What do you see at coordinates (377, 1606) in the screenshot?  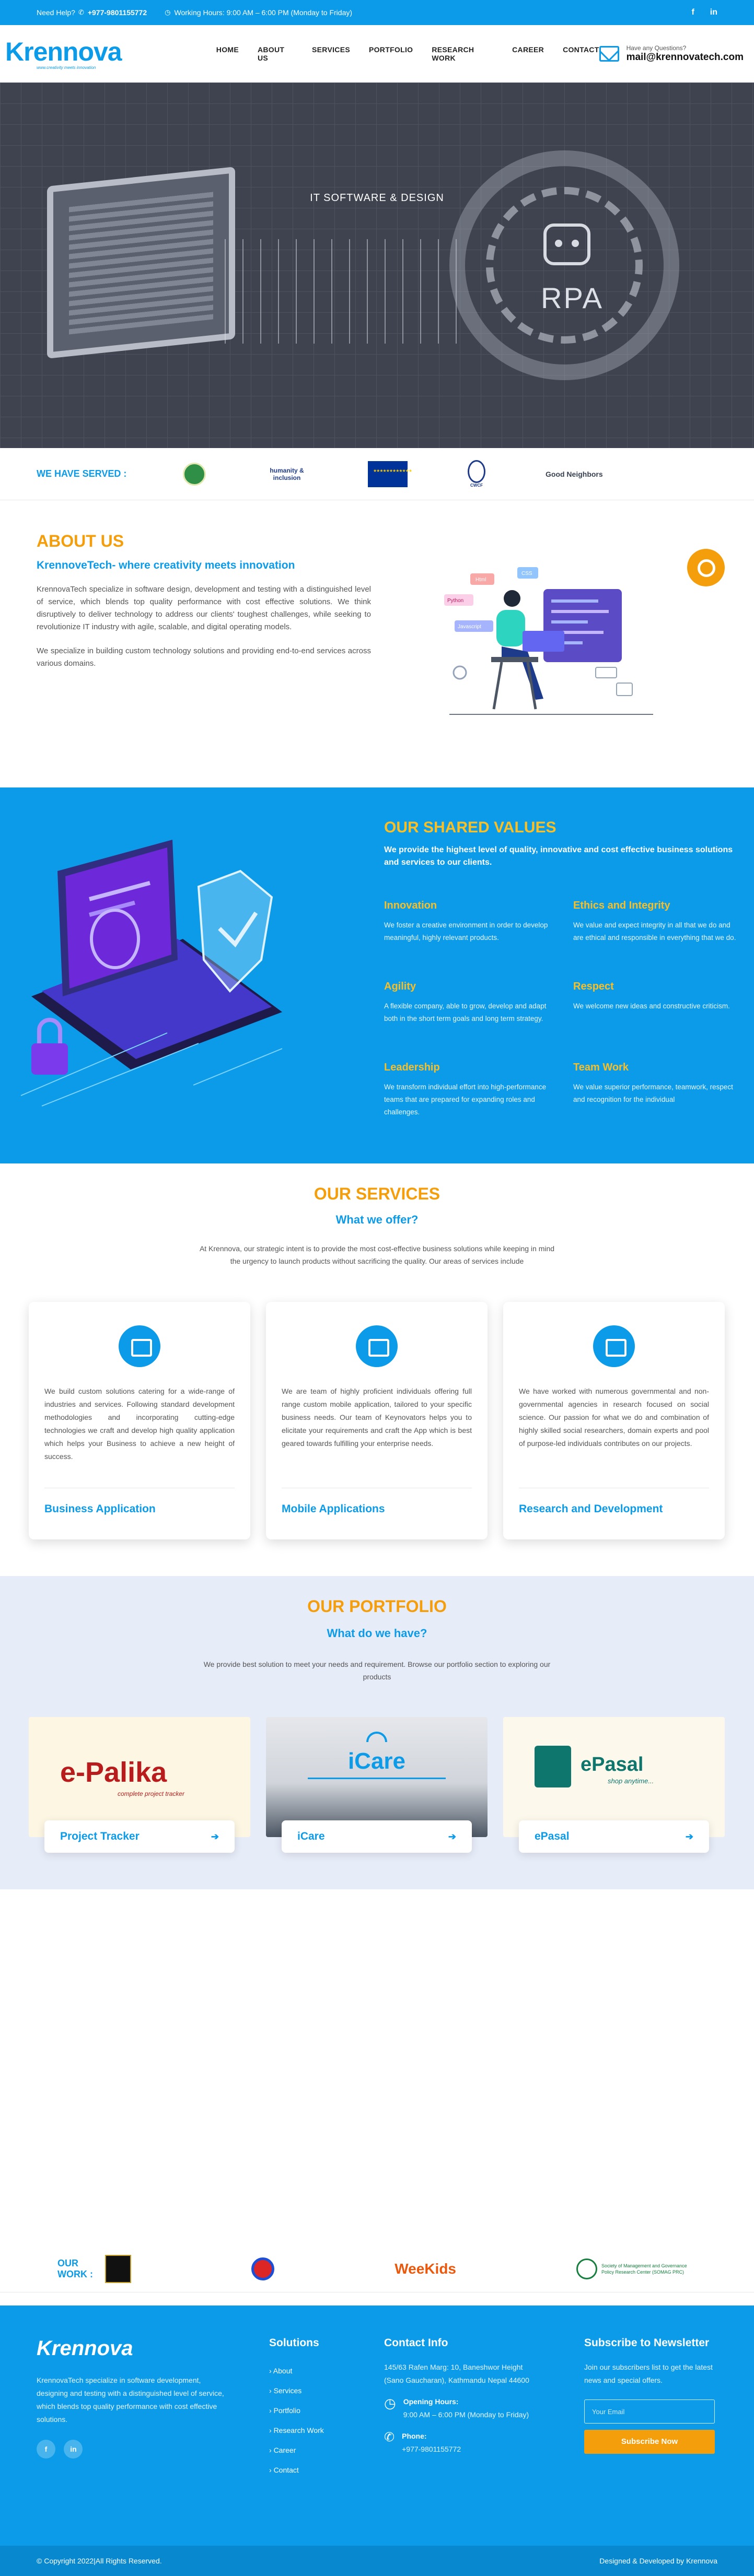 I see `portfolio-title: OUR PORTFOLIO` at bounding box center [377, 1606].